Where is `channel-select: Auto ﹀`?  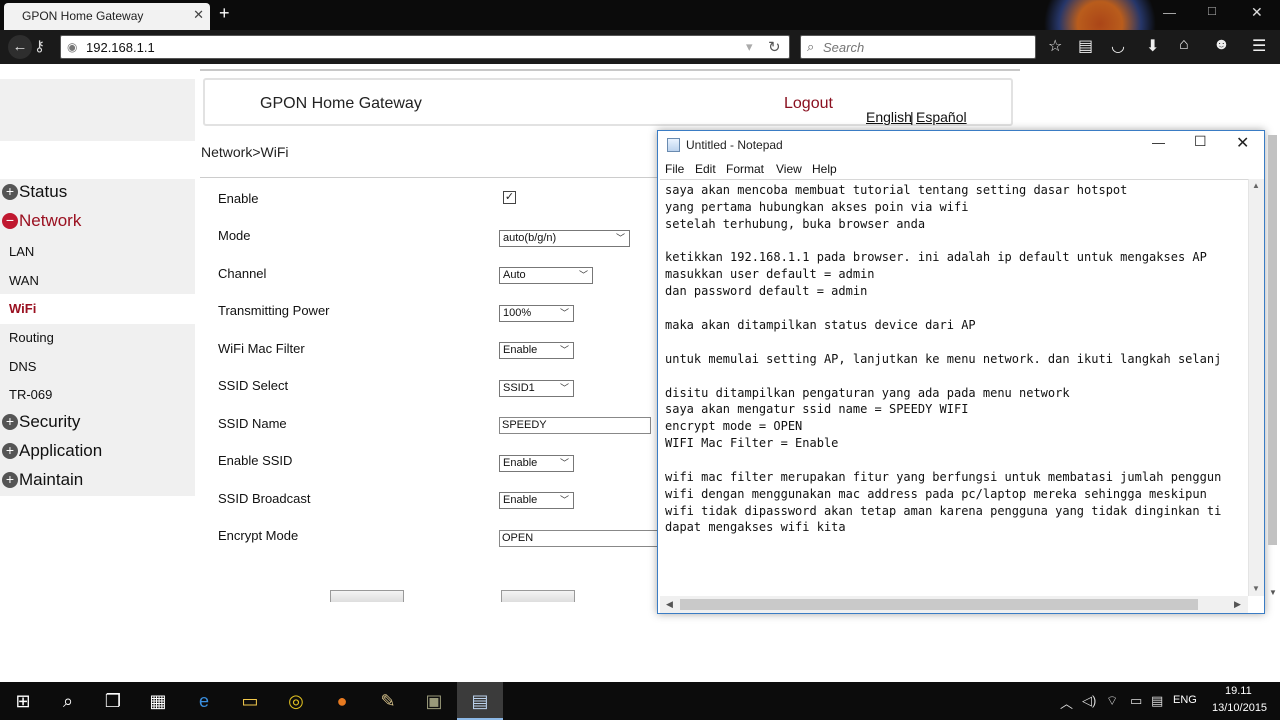 channel-select: Auto ﹀ is located at coordinates (546, 275).